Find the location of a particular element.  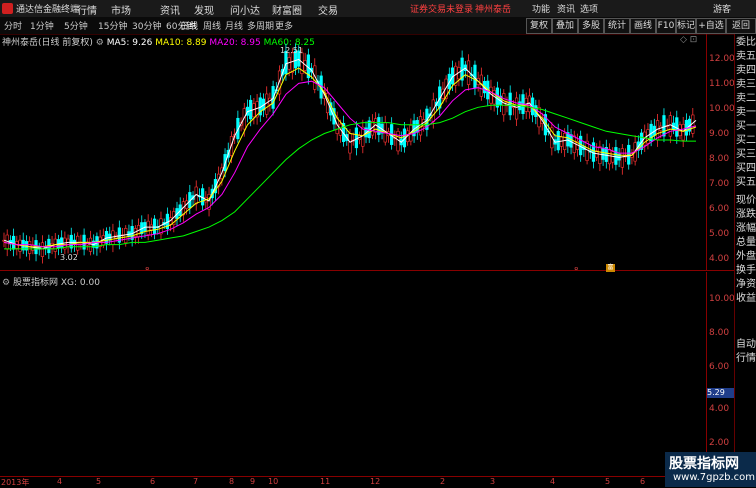

quote-label: 卖一 is located at coordinates (746, 112).